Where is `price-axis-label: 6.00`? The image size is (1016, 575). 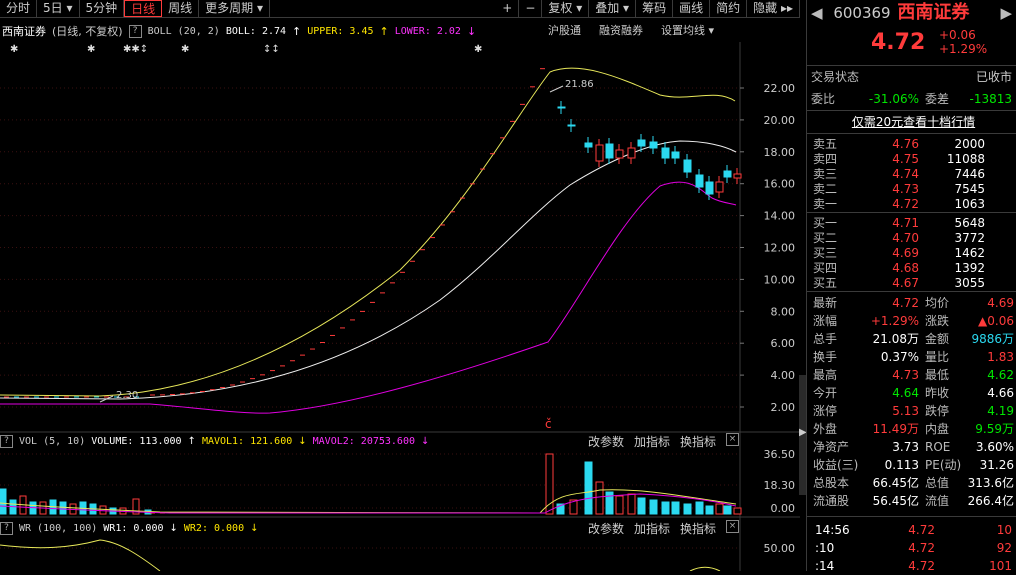
price-axis-label: 6.00 is located at coordinates (783, 343).